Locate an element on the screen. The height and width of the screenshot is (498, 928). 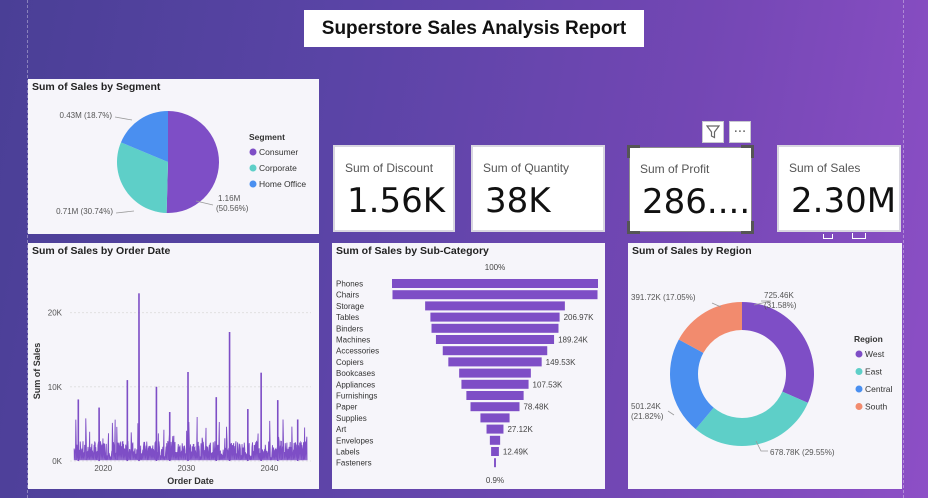
resize-handle-tr is located at coordinates (747, 151).